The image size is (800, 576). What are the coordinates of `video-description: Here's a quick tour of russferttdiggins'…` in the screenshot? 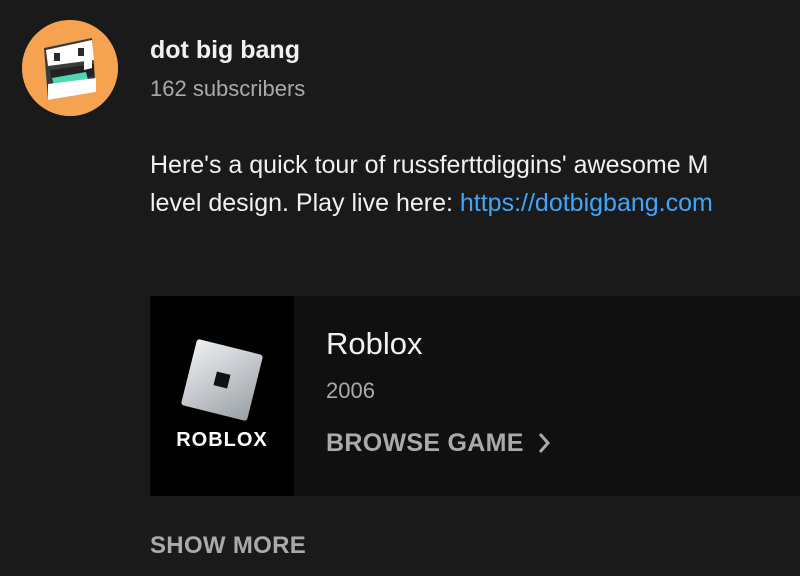 It's located at (475, 184).